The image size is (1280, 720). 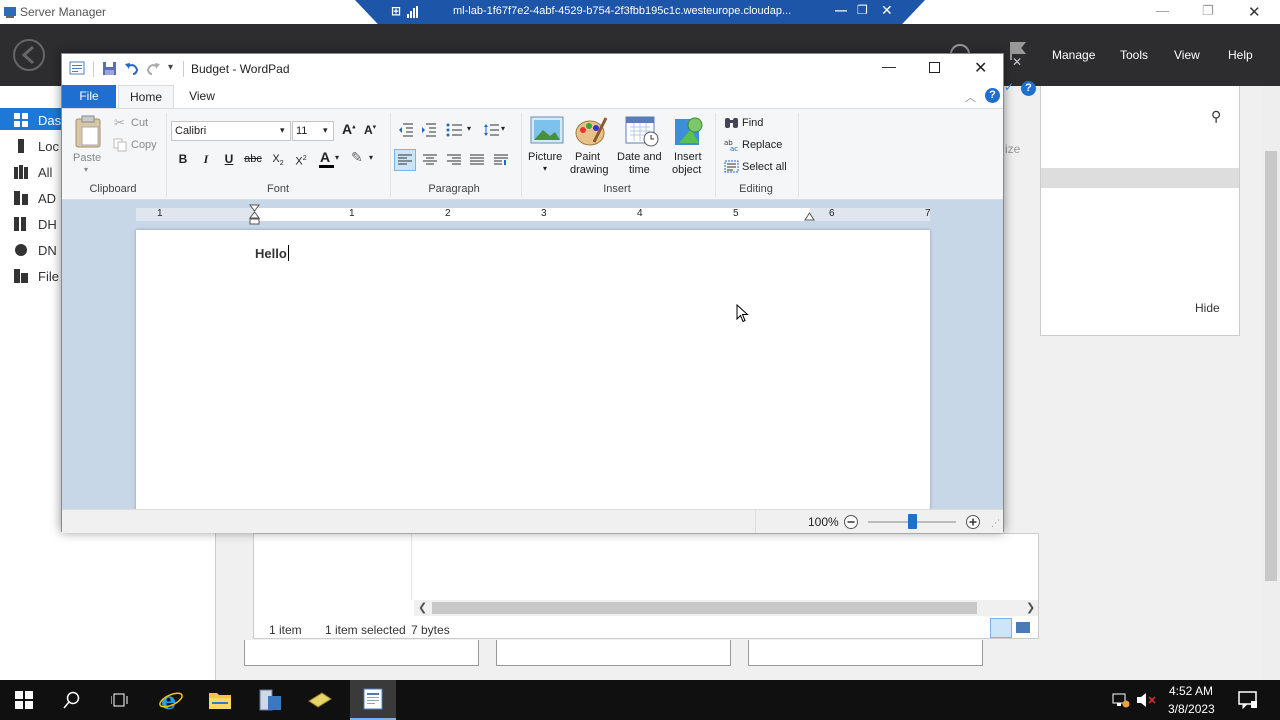 What do you see at coordinates (1207, 308) in the screenshot?
I see `hide-link: Hide` at bounding box center [1207, 308].